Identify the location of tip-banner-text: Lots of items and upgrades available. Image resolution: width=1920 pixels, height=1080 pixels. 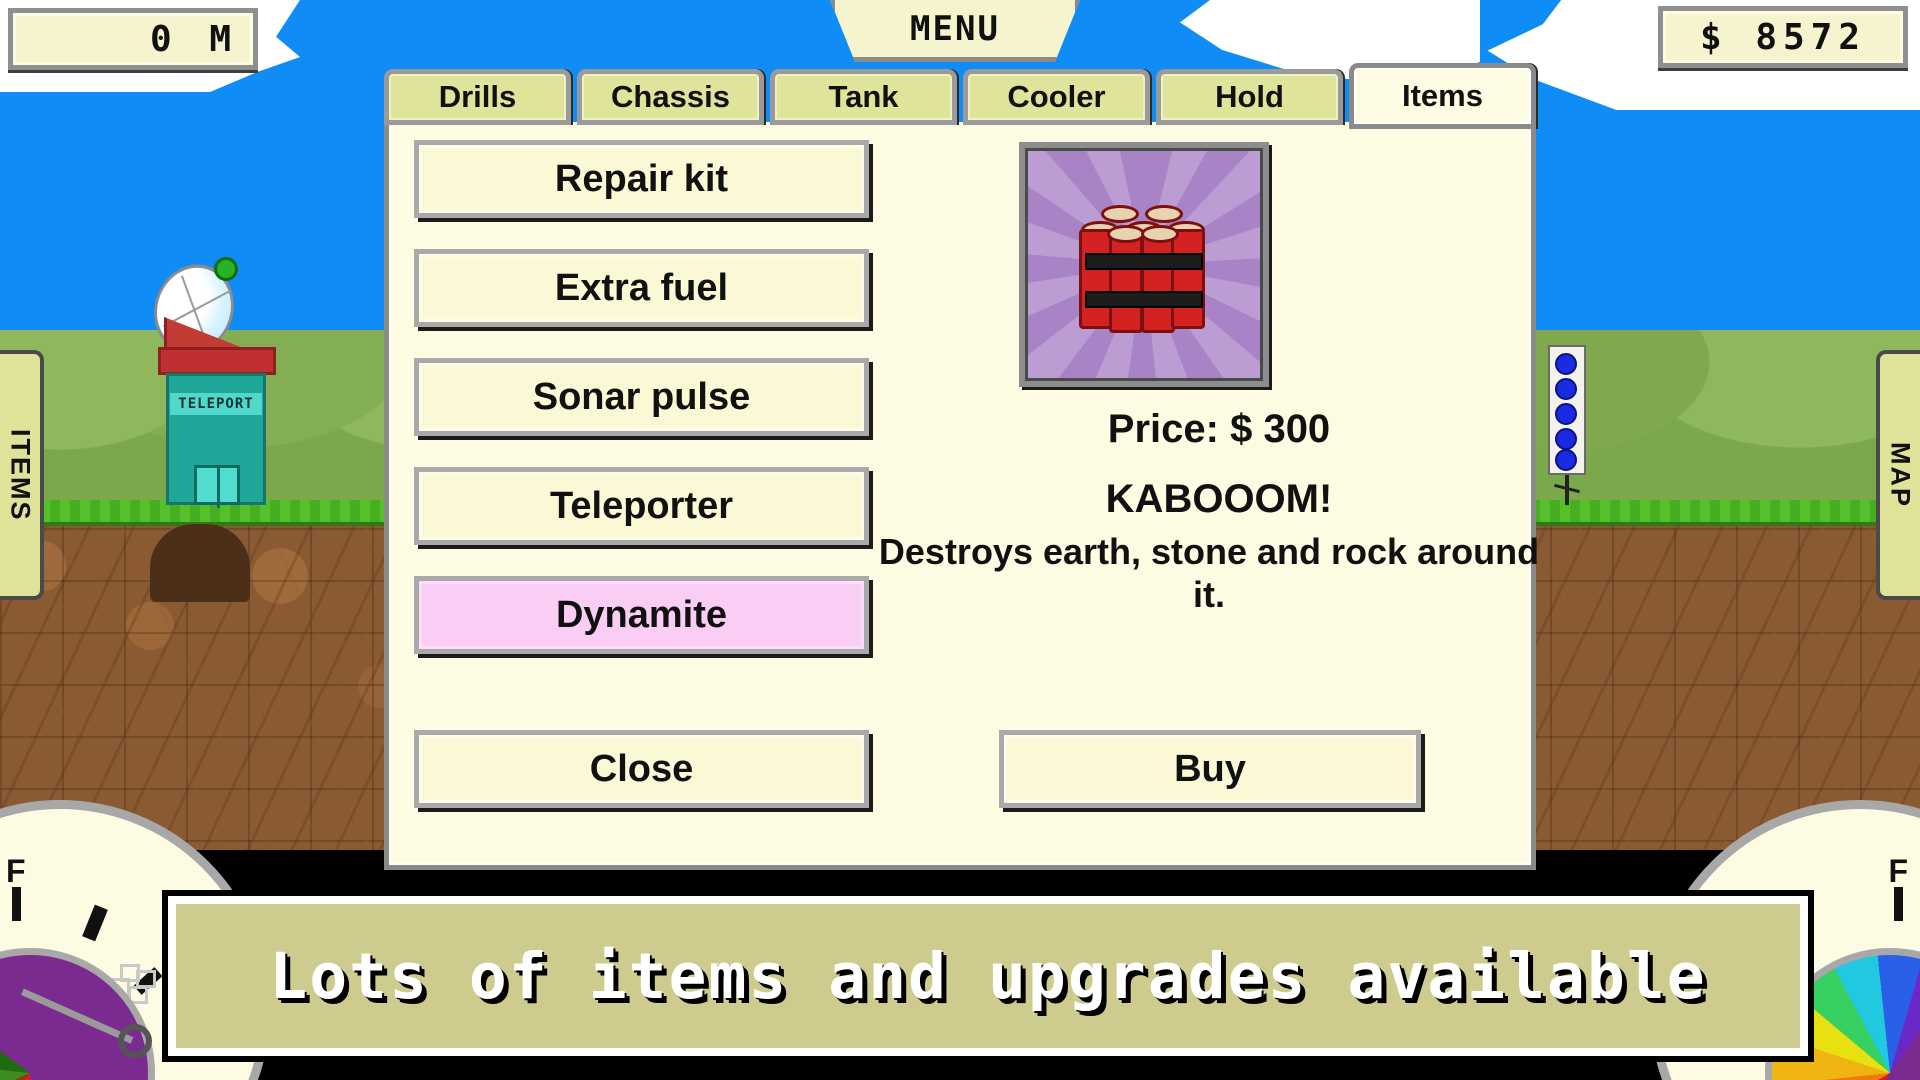
(988, 976).